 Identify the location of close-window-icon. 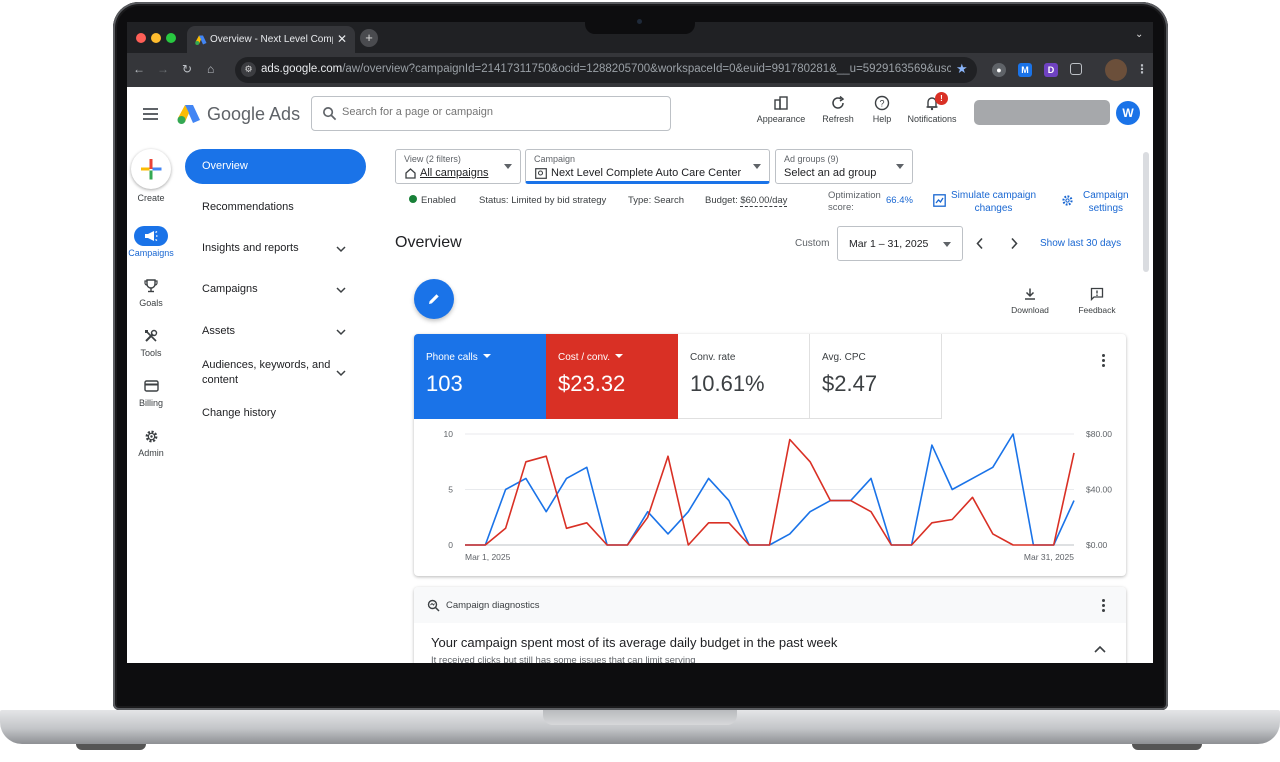
(141, 38).